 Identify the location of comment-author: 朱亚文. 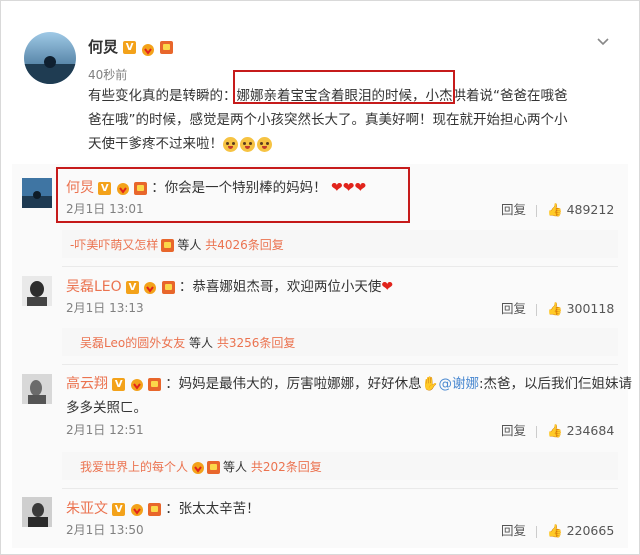
(87, 509).